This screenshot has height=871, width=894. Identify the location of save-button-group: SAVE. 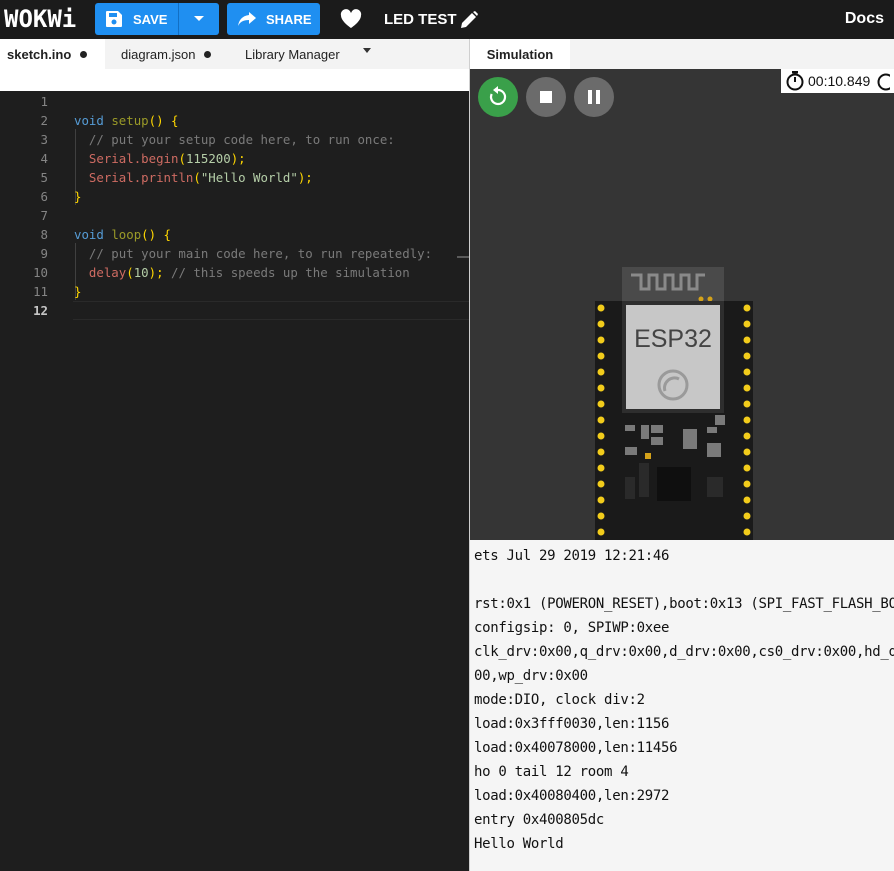
(157, 19).